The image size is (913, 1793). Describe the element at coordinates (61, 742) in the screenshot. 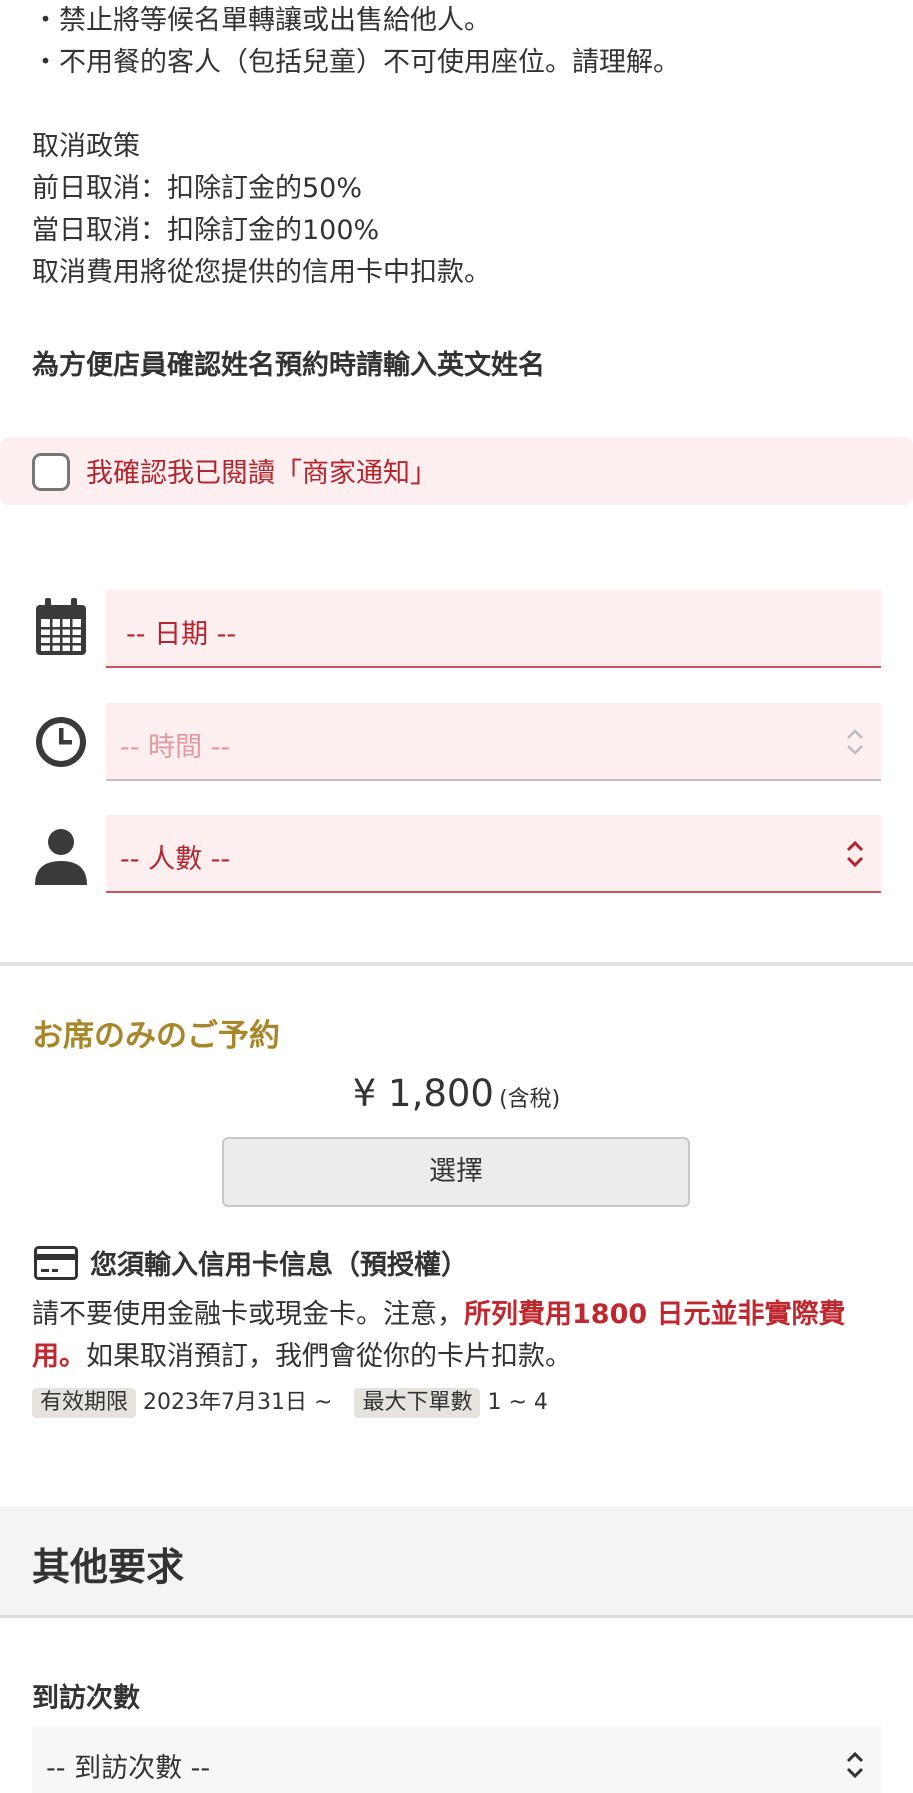

I see `clock-icon` at that location.